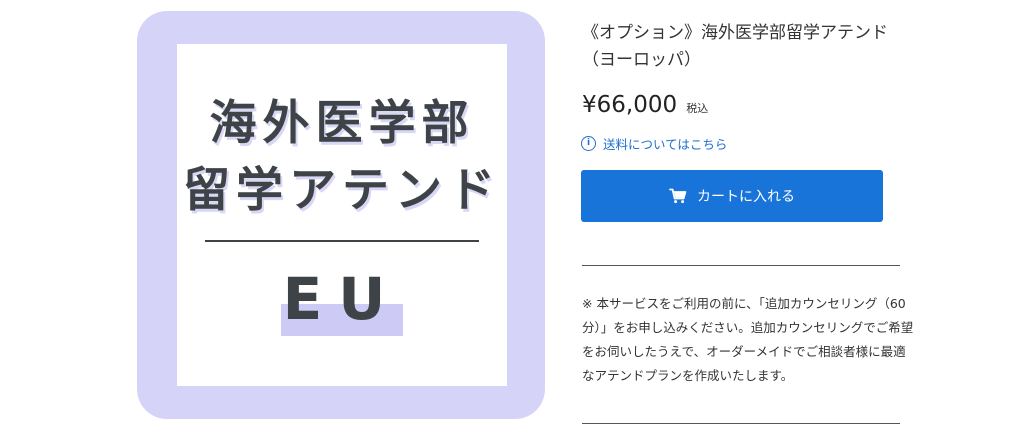 This screenshot has height=443, width=1024. Describe the element at coordinates (665, 144) in the screenshot. I see `shipping-info-label: 送料についてはこちら` at that location.